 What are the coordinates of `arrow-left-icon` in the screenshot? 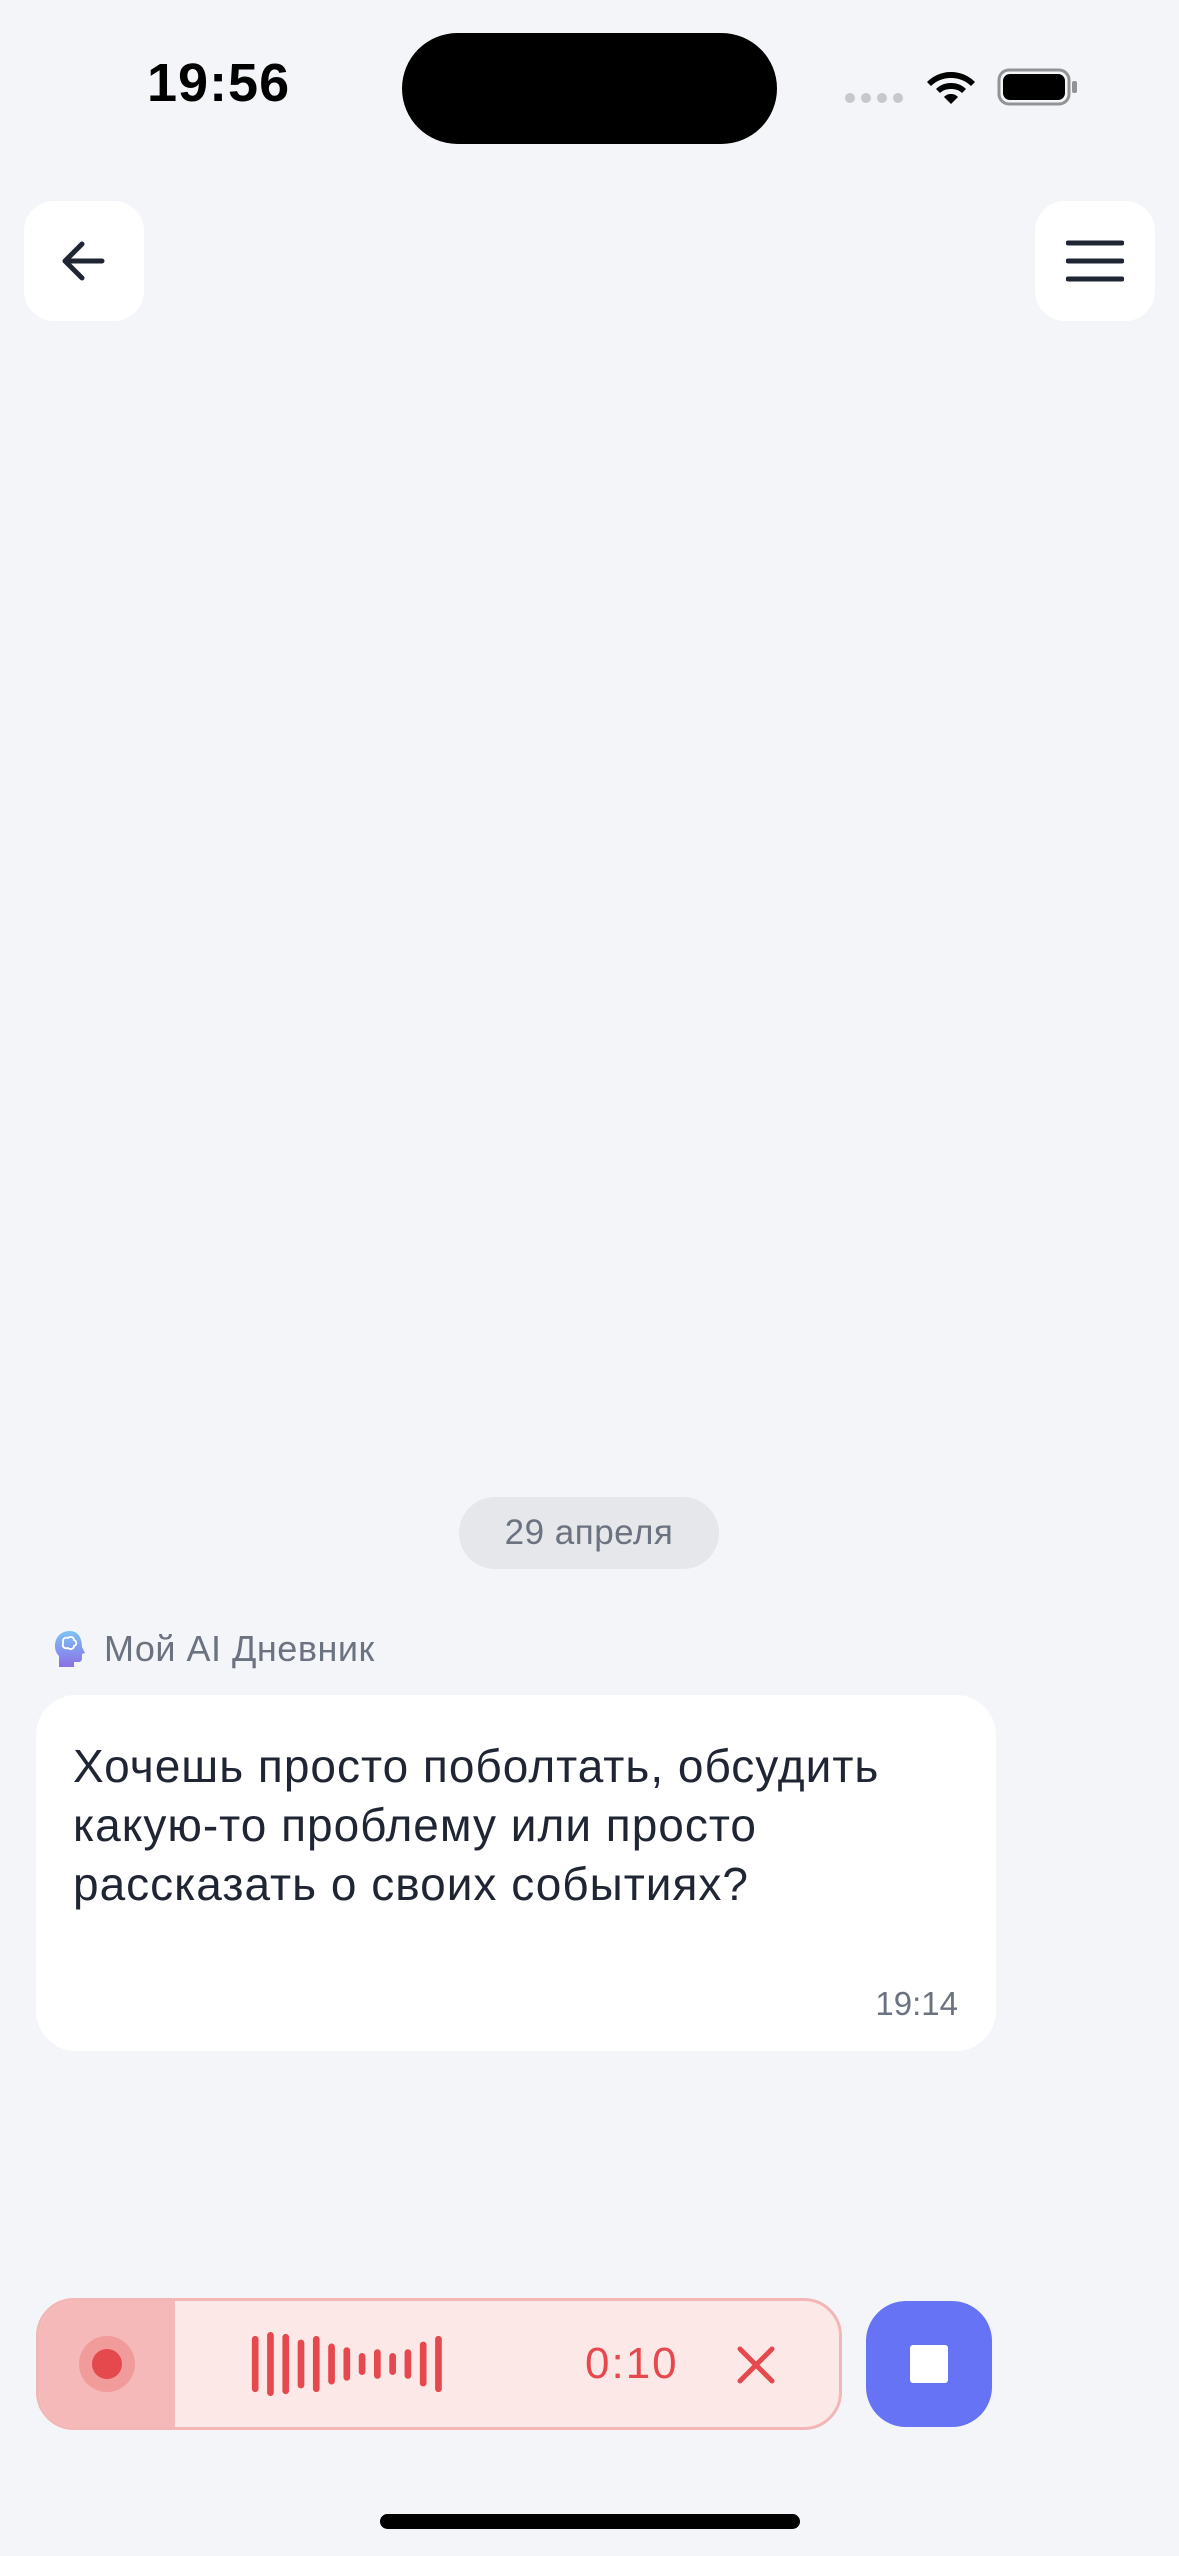 It's located at (83, 261).